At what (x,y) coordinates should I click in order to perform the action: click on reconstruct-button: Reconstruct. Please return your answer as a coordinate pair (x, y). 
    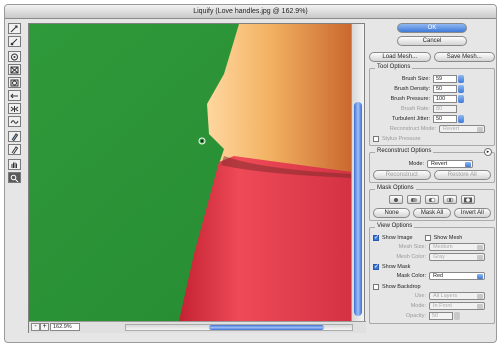
    Looking at the image, I should click on (402, 175).